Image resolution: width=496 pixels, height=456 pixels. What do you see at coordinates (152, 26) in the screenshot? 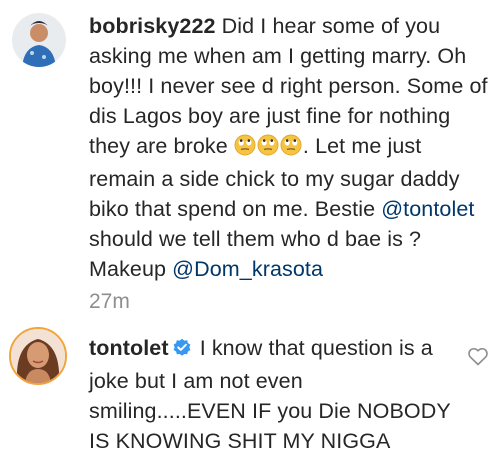
I see `username-bobrisky222: bobrisky222` at bounding box center [152, 26].